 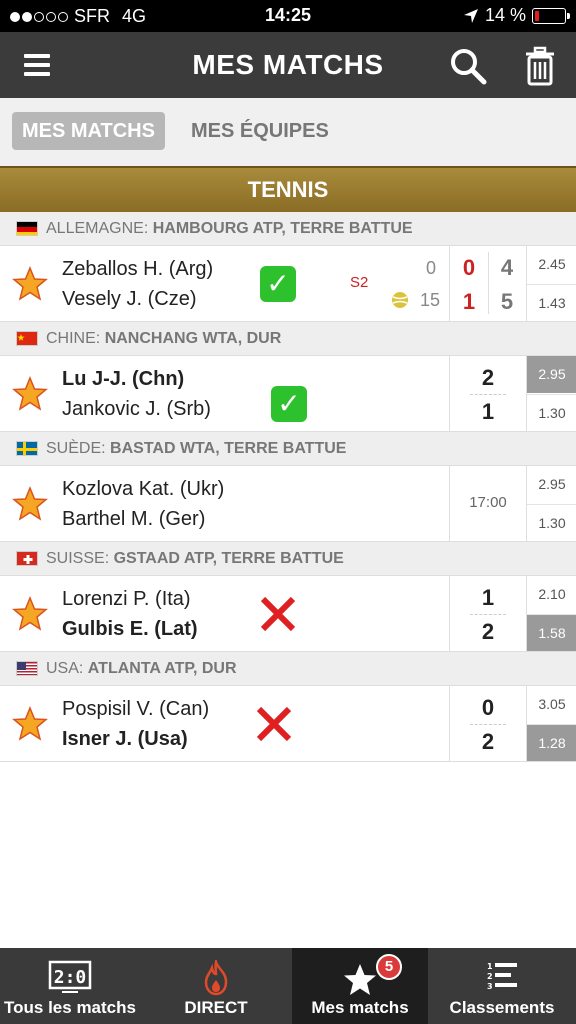 I want to click on league-header: SUISSE: GSTAAD ATP, TERRE BATTUE, so click(x=288, y=559).